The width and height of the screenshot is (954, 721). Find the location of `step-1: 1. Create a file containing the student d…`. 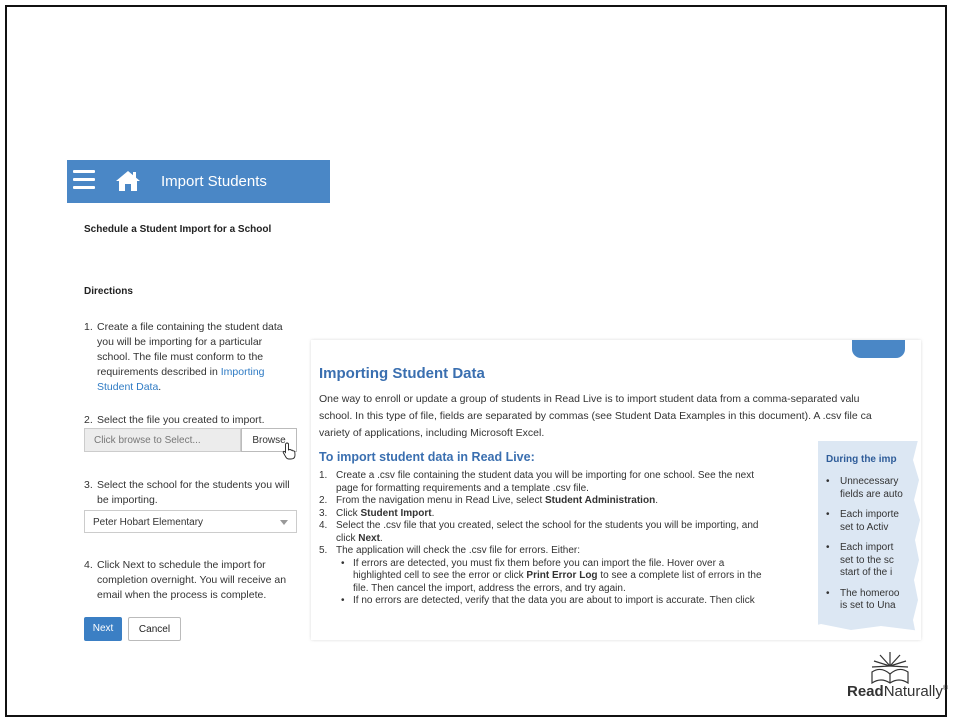

step-1: 1. Create a file containing the student d… is located at coordinates (183, 357).